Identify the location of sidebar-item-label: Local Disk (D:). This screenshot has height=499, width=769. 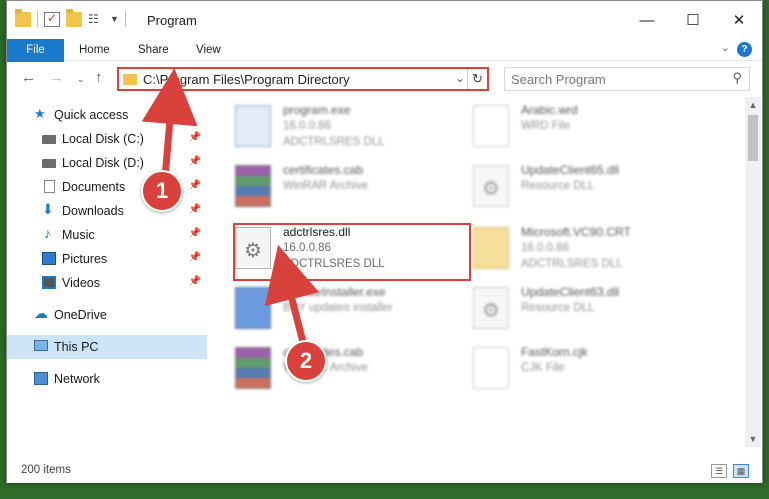
(103, 163).